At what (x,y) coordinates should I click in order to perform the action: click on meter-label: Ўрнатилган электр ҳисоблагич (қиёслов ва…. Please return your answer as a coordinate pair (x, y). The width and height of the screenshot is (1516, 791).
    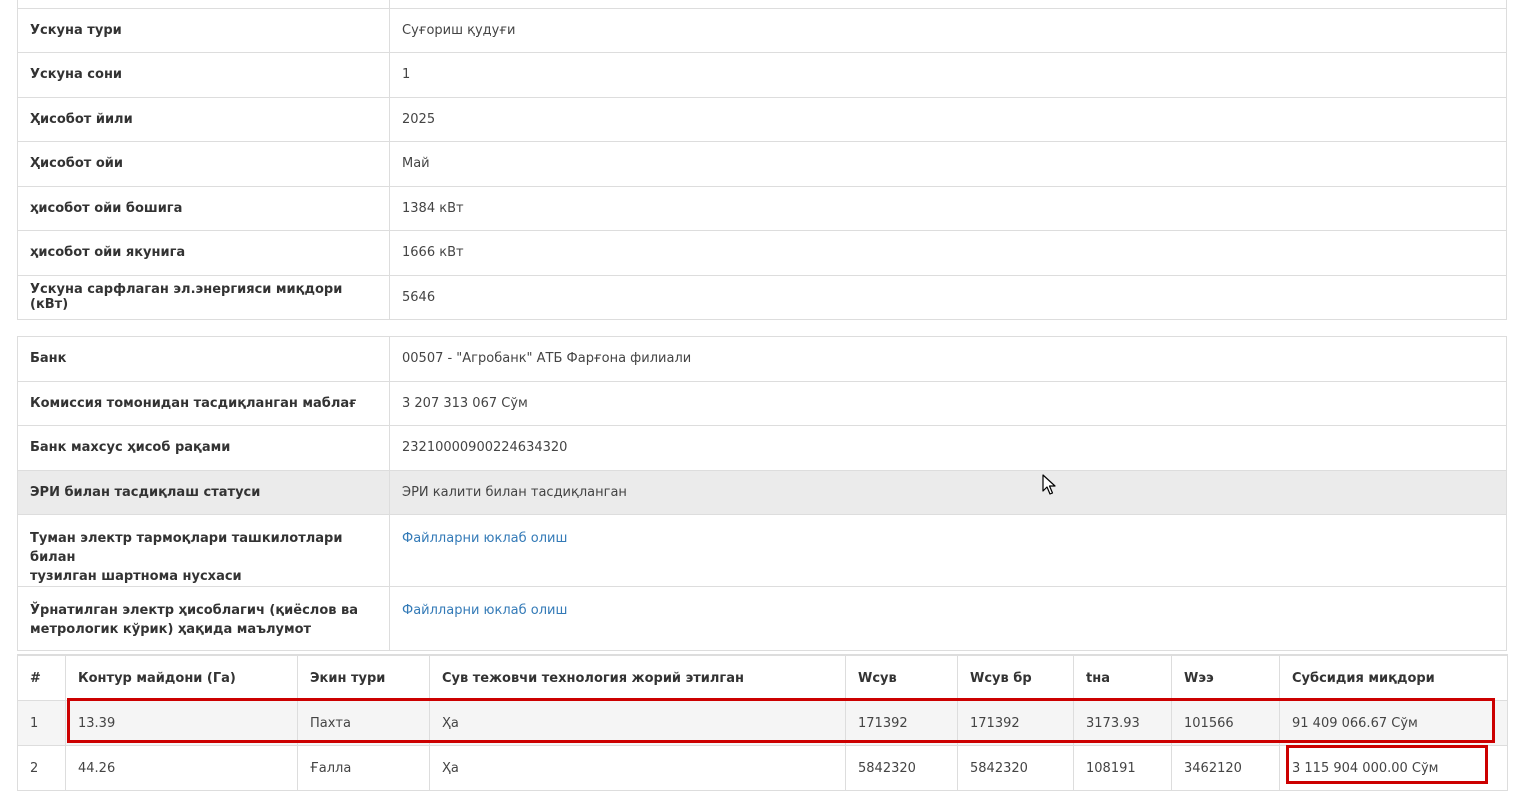
    Looking at the image, I should click on (203, 618).